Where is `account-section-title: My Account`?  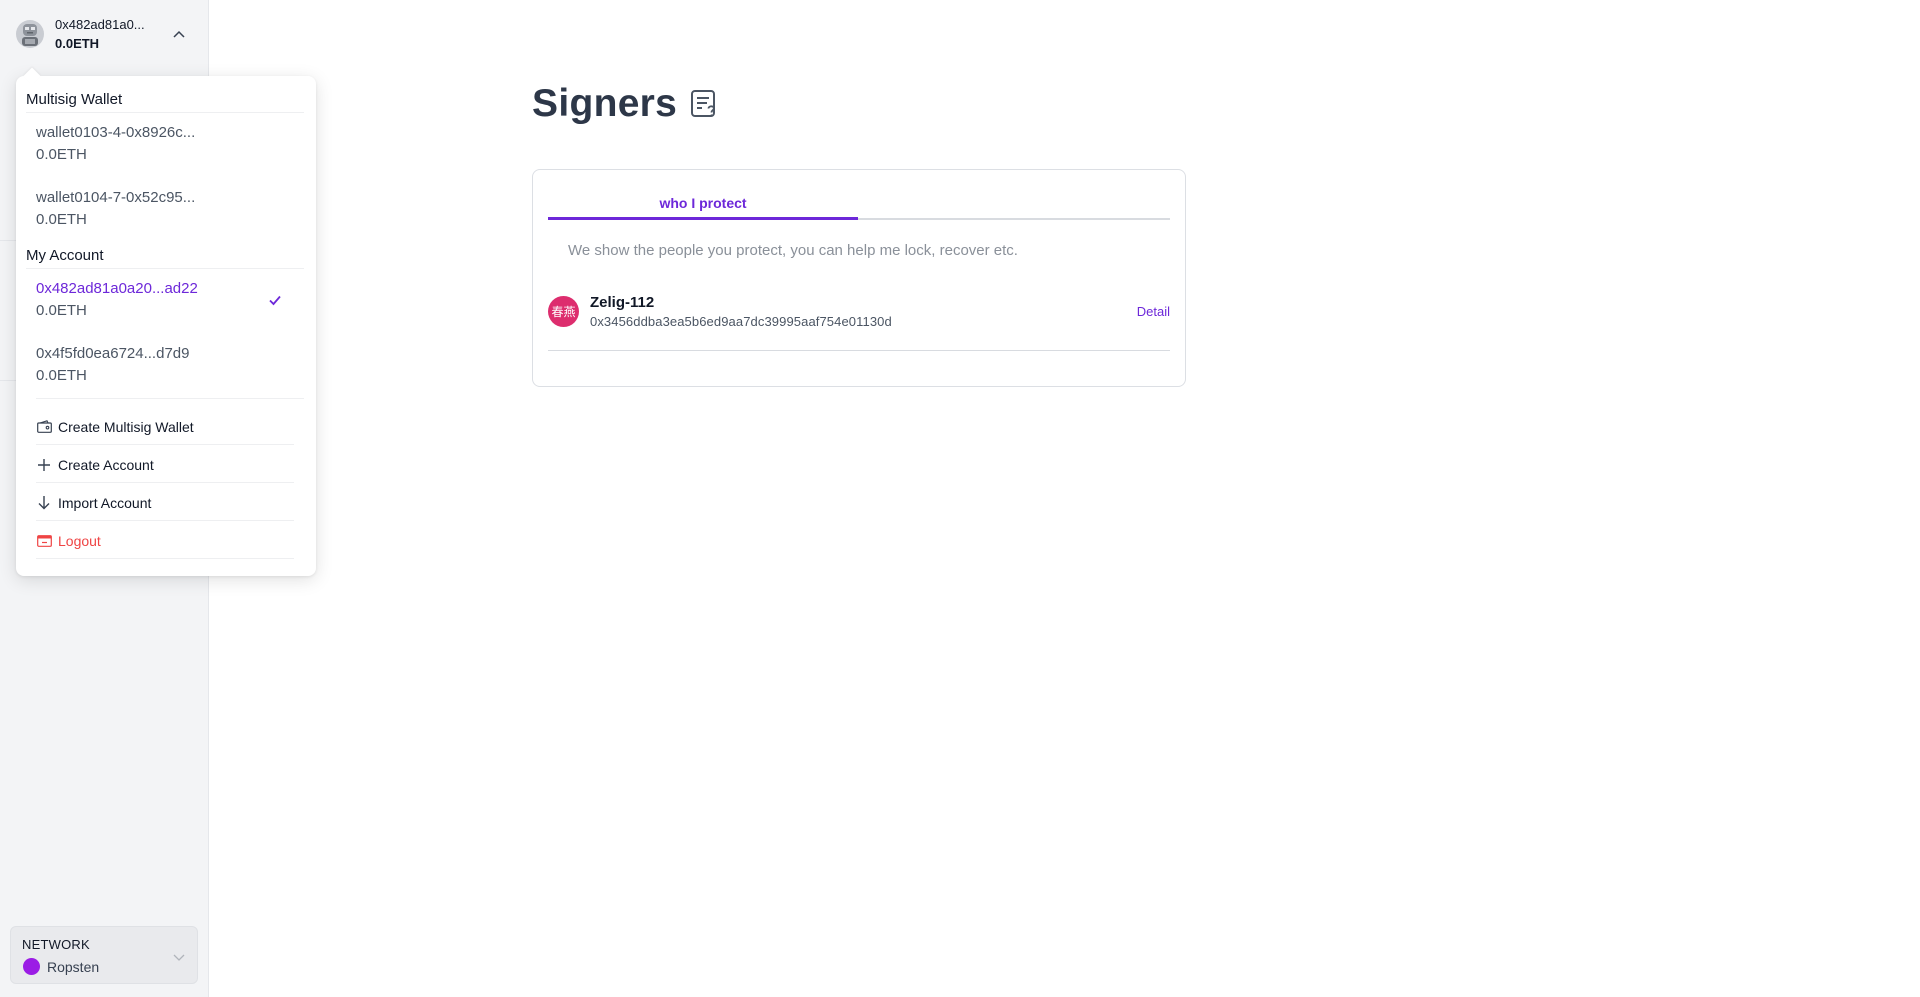
account-section-title: My Account is located at coordinates (65, 255).